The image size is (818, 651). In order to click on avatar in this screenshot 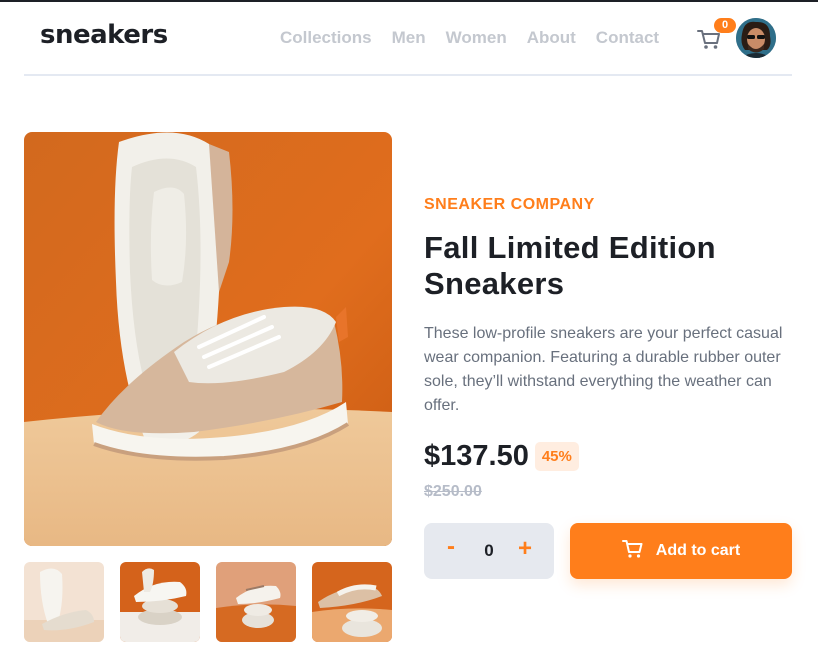, I will do `click(756, 38)`.